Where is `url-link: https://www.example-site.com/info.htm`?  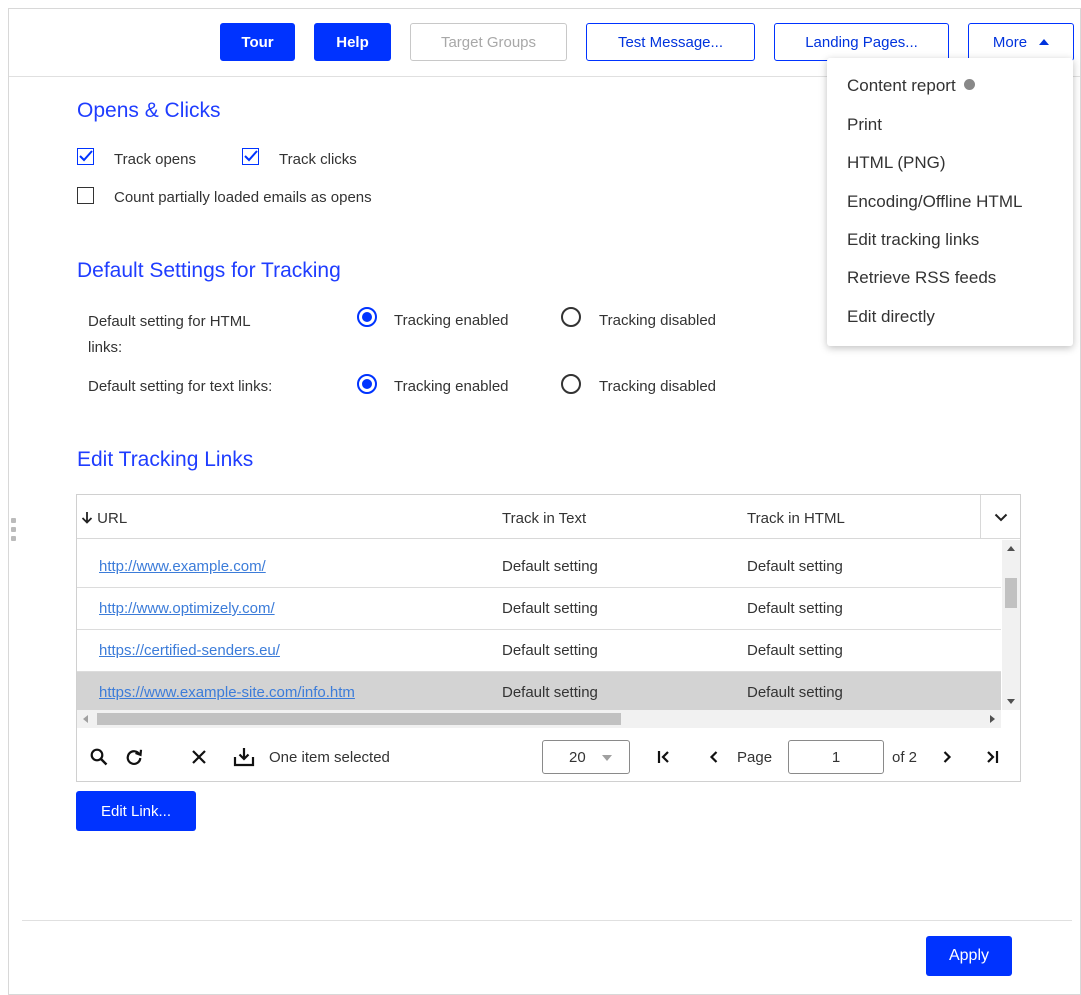 url-link: https://www.example-site.com/info.htm is located at coordinates (227, 692).